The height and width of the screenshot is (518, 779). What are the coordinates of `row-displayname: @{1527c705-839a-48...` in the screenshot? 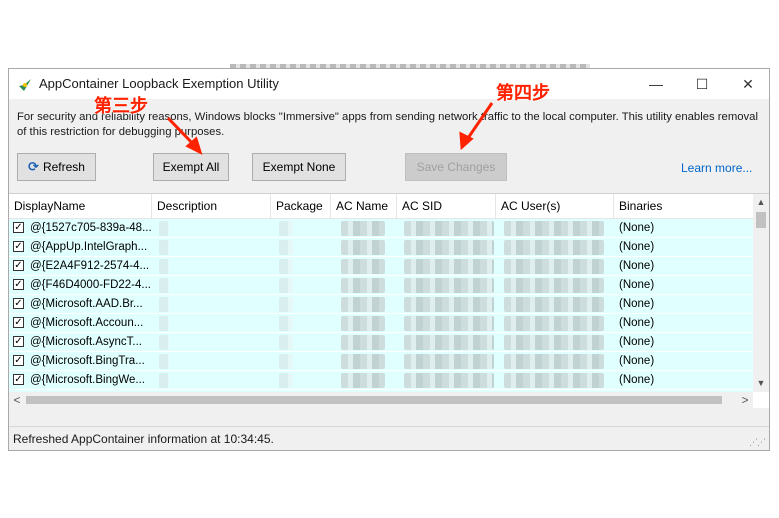 It's located at (91, 228).